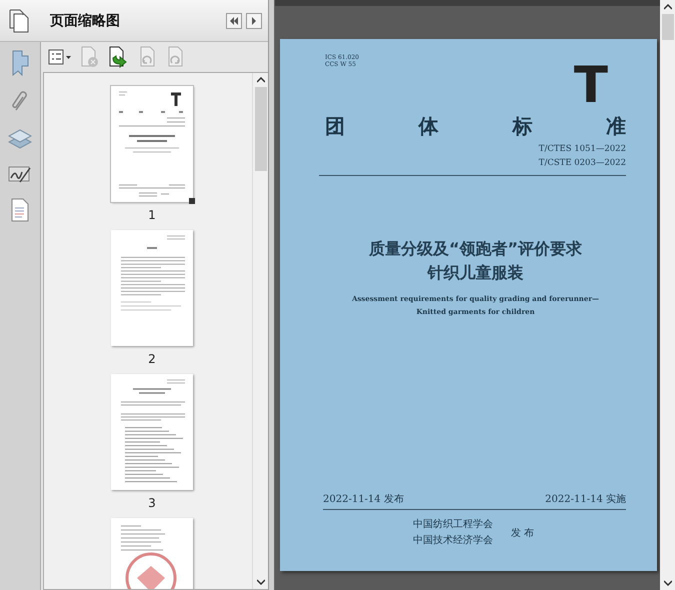 The image size is (675, 590). Describe the element at coordinates (585, 500) in the screenshot. I see `implement-date: 2022-11-14 实施` at that location.